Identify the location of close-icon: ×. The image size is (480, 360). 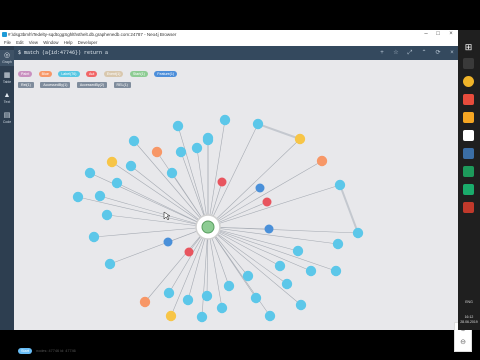
(451, 34).